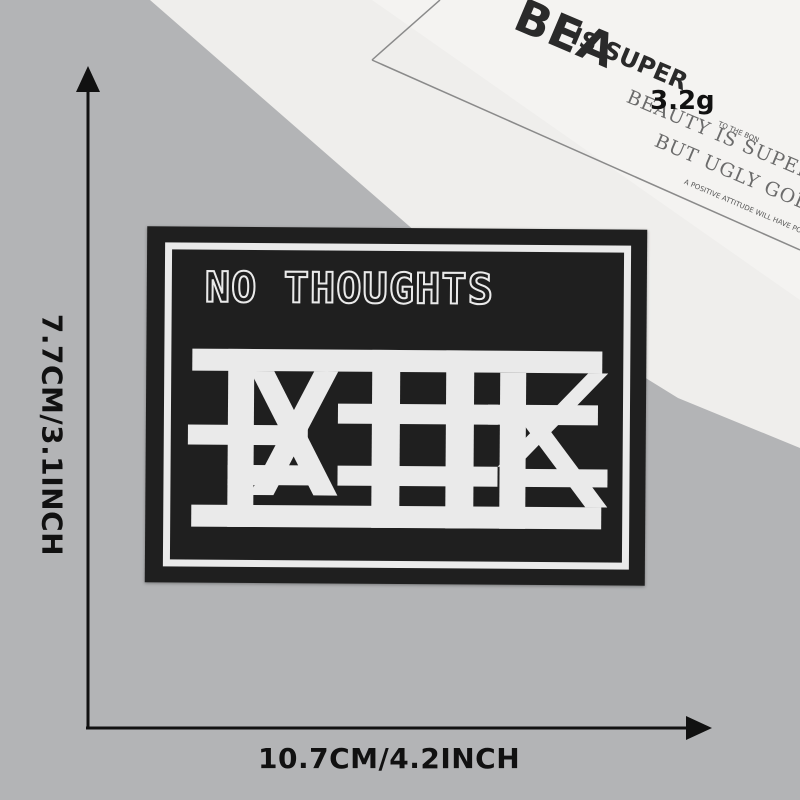 The height and width of the screenshot is (800, 800). What do you see at coordinates (88, 79) in the screenshot?
I see `height-arrow-head` at bounding box center [88, 79].